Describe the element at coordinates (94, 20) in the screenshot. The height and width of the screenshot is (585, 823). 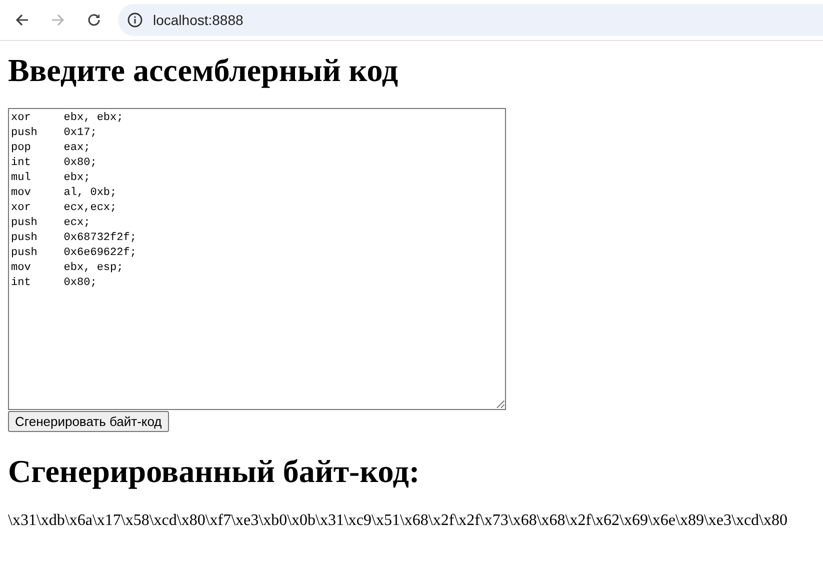
I see `reload-icon` at that location.